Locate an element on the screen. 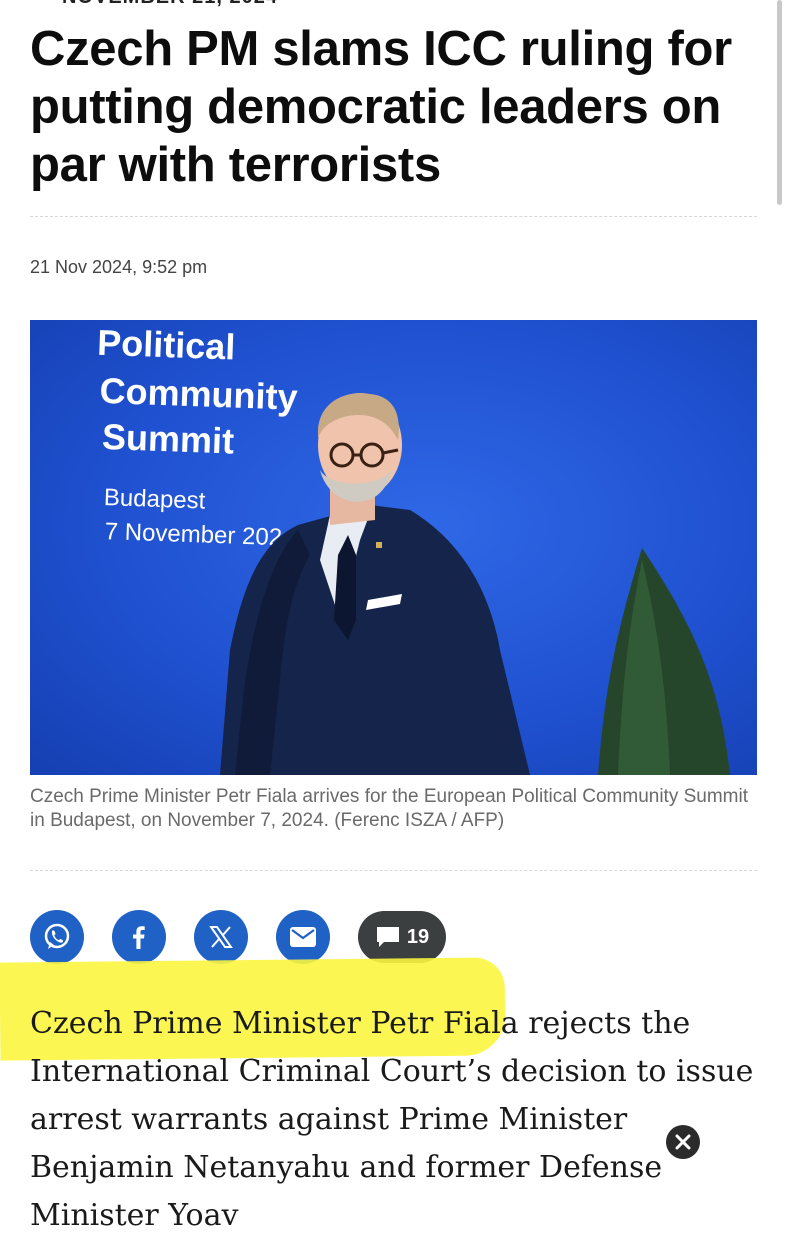  article-timestamp: 21 Nov 2024, 9:52 pm is located at coordinates (119, 267).